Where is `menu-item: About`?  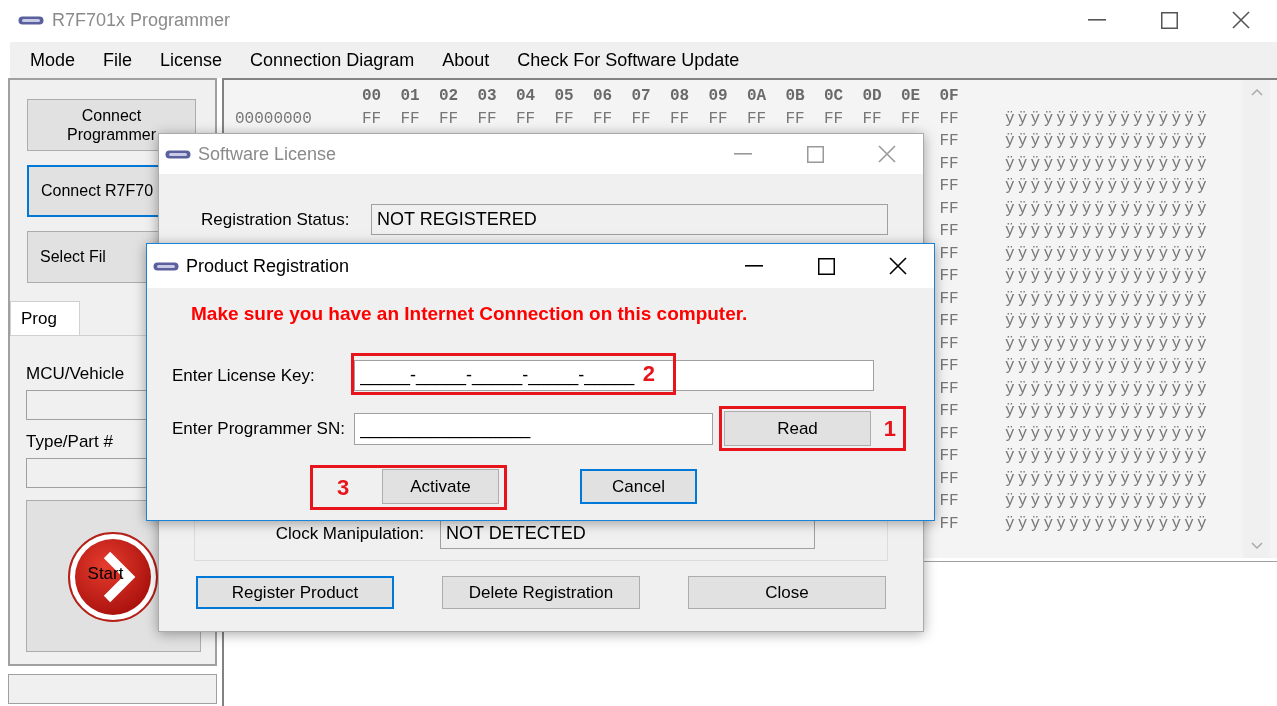 menu-item: About is located at coordinates (466, 60).